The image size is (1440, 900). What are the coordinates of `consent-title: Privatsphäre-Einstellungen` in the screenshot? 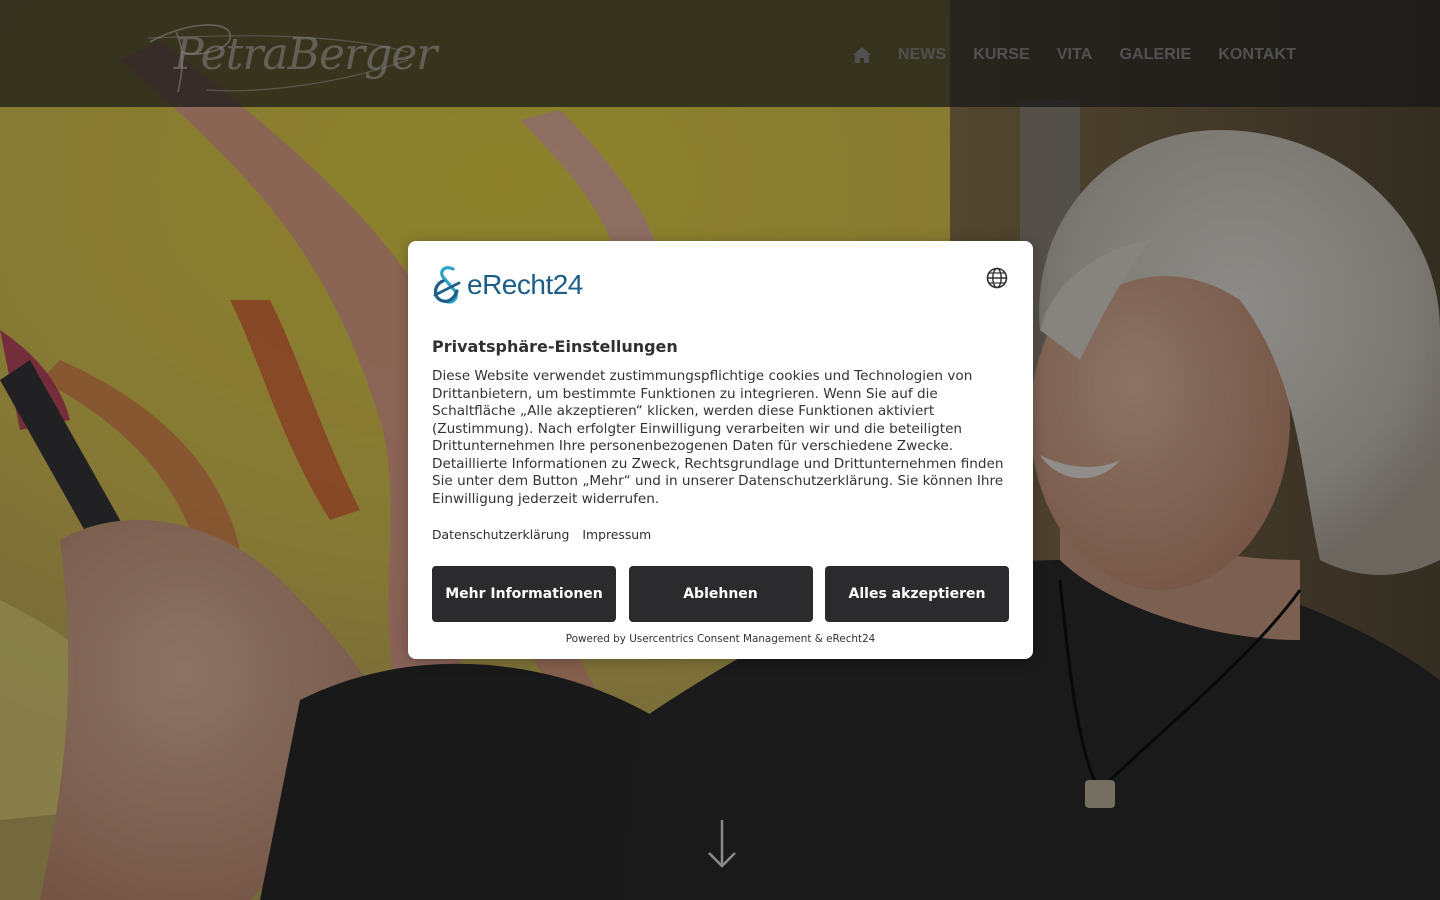 It's located at (555, 346).